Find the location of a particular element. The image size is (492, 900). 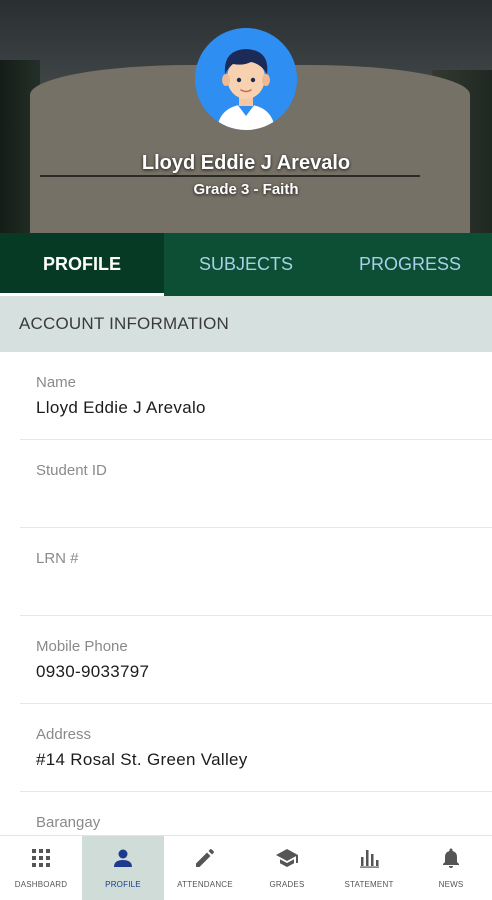

grid-icon is located at coordinates (41, 858).